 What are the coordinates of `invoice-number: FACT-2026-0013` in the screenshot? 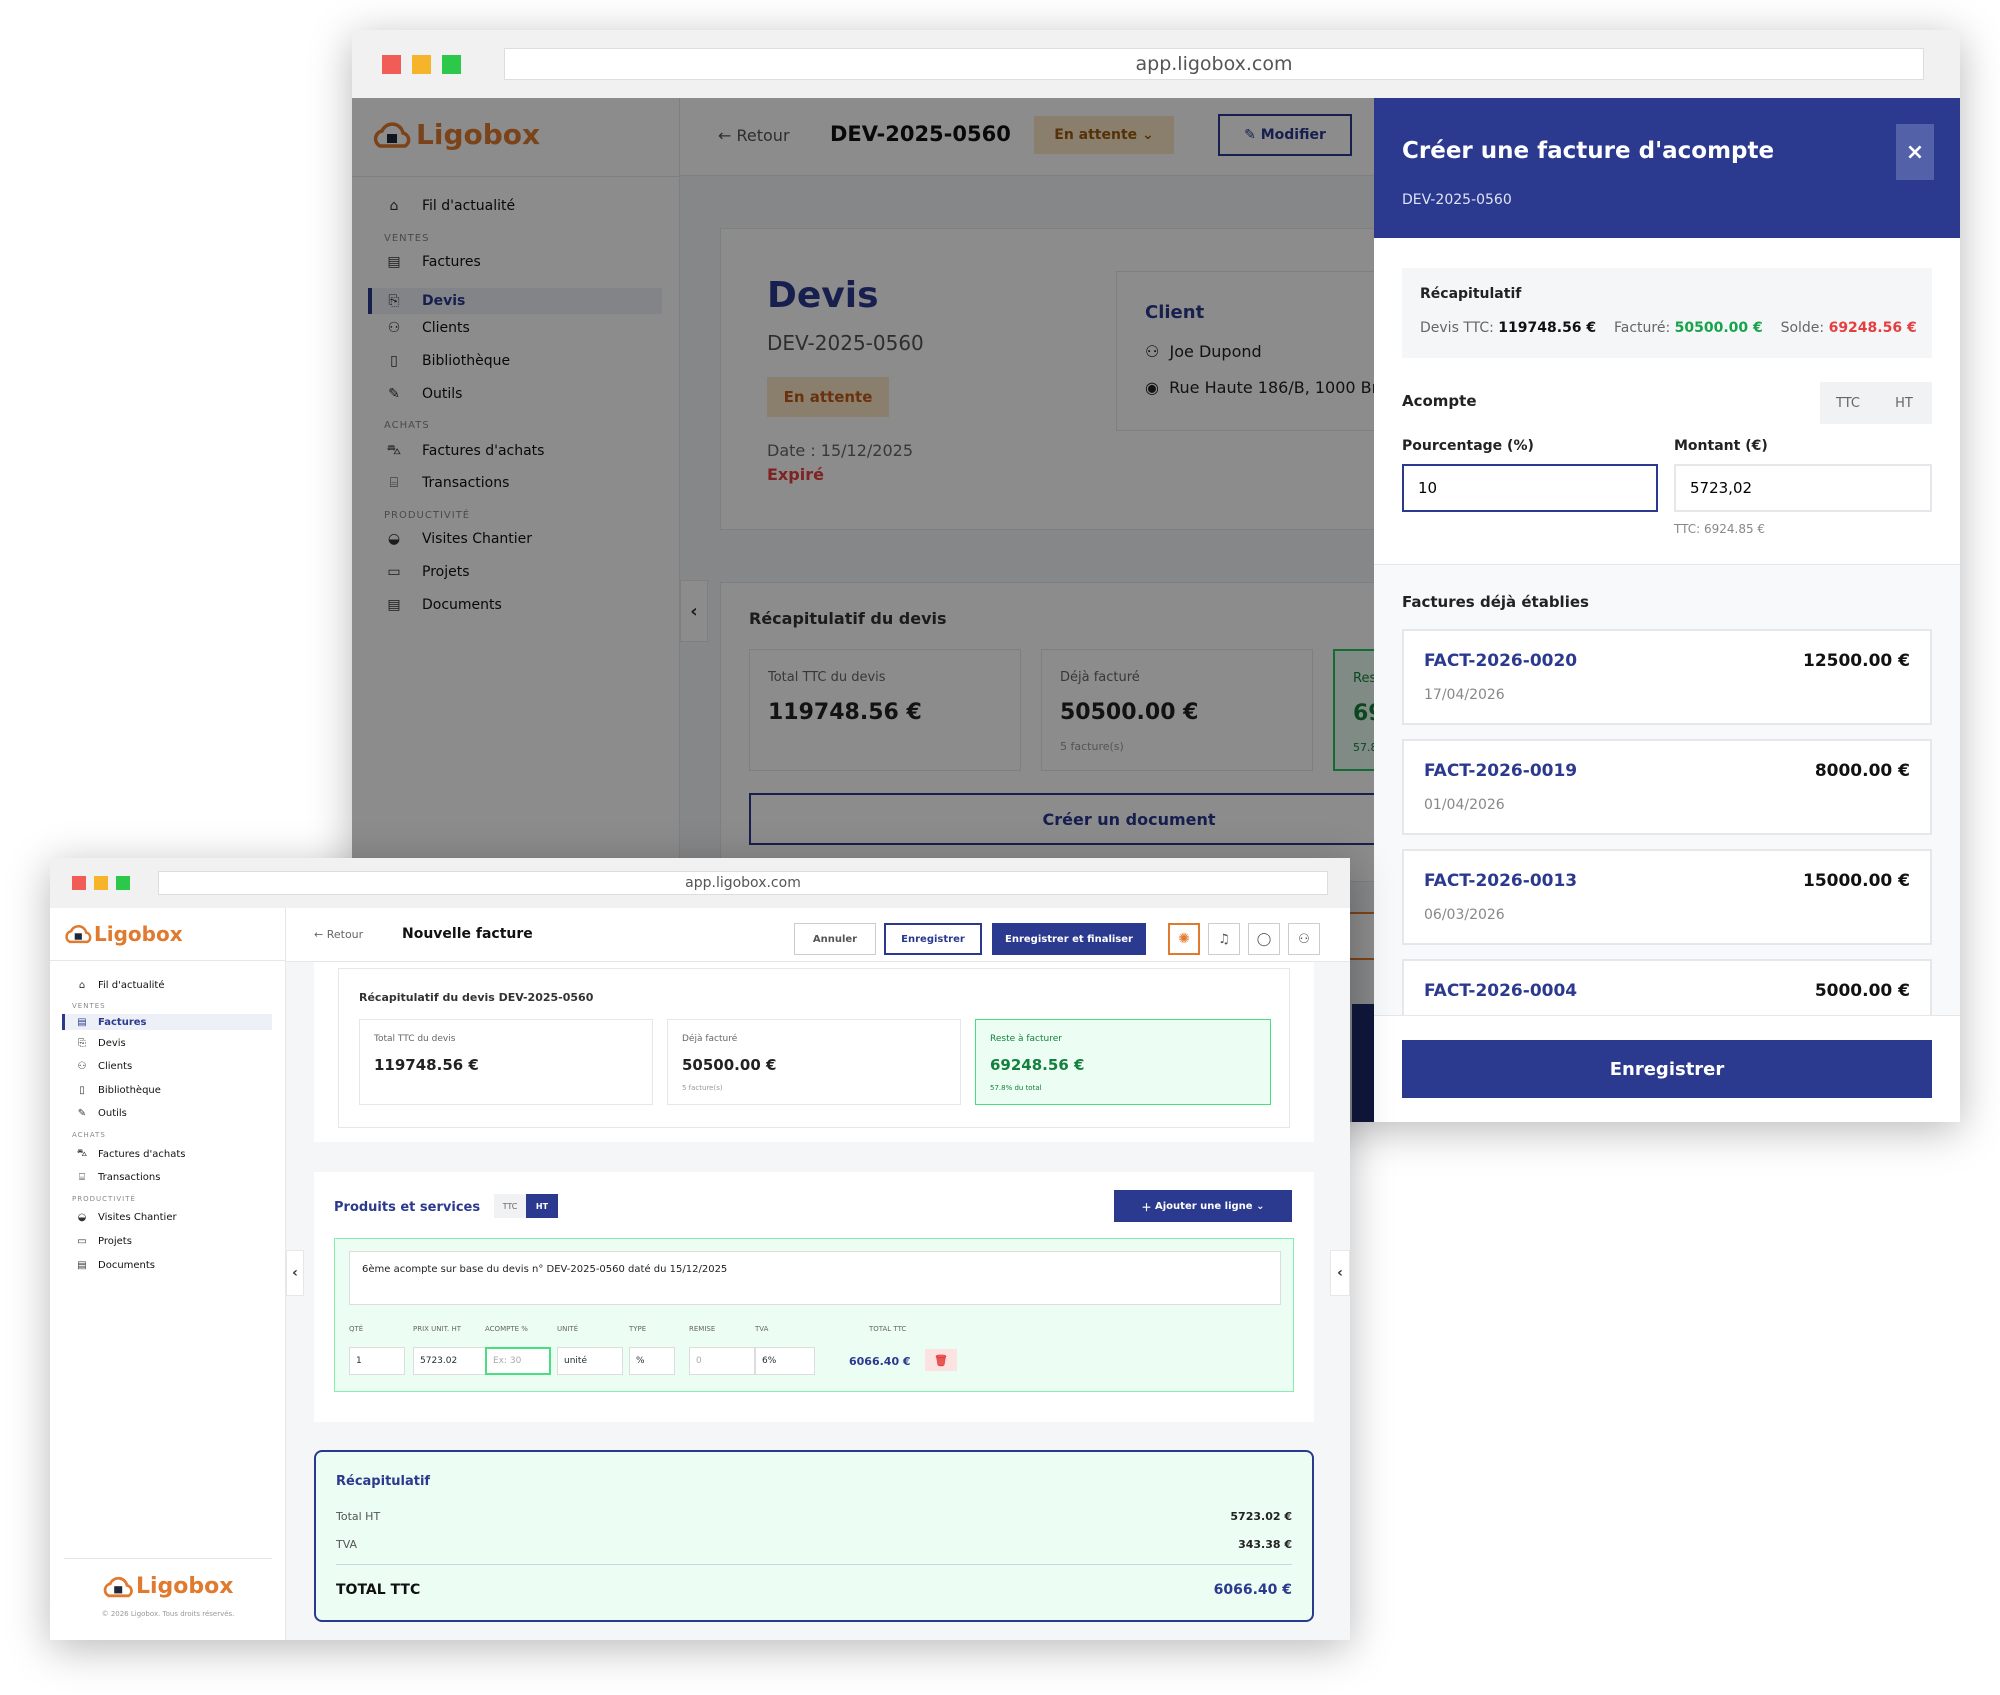 It's located at (1501, 881).